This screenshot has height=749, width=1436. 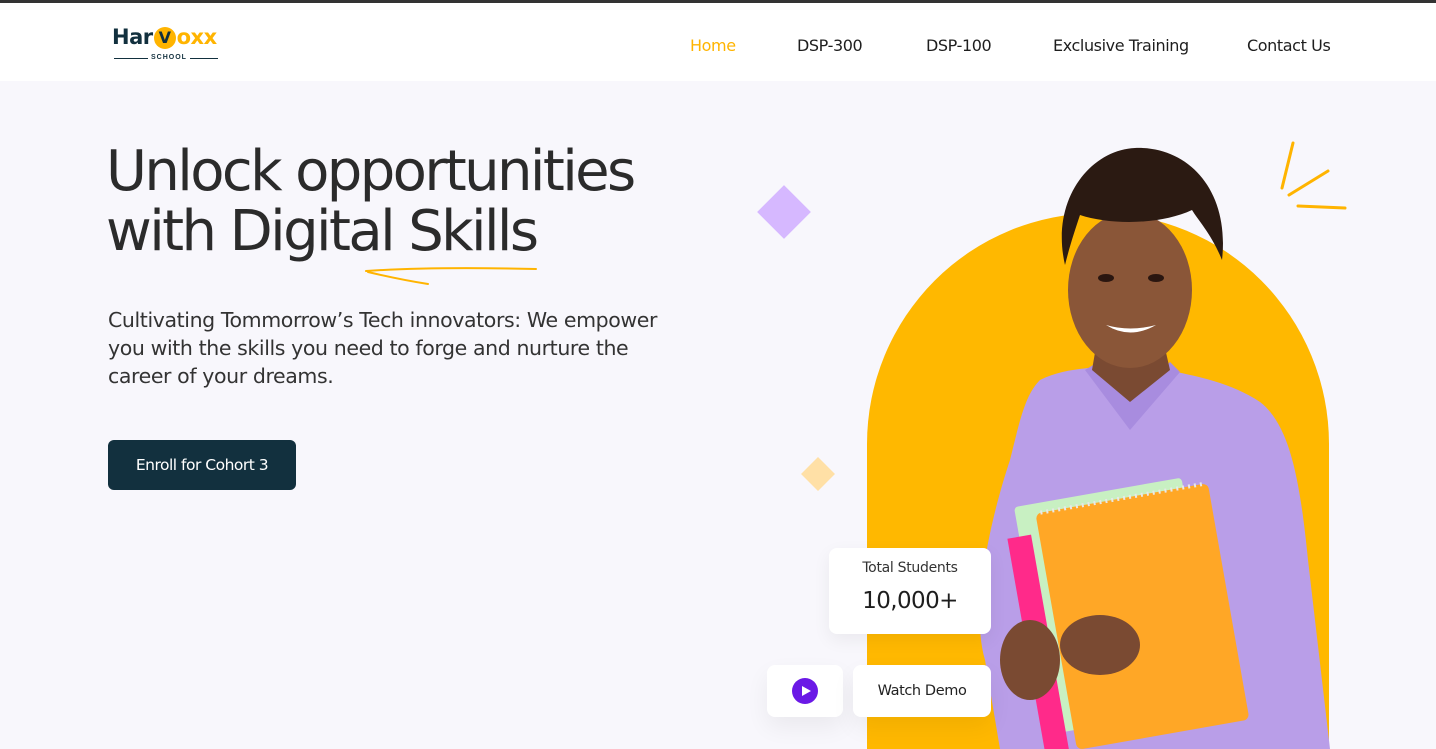 I want to click on hero-title-line-1: Unlock opportunities, so click(x=371, y=171).